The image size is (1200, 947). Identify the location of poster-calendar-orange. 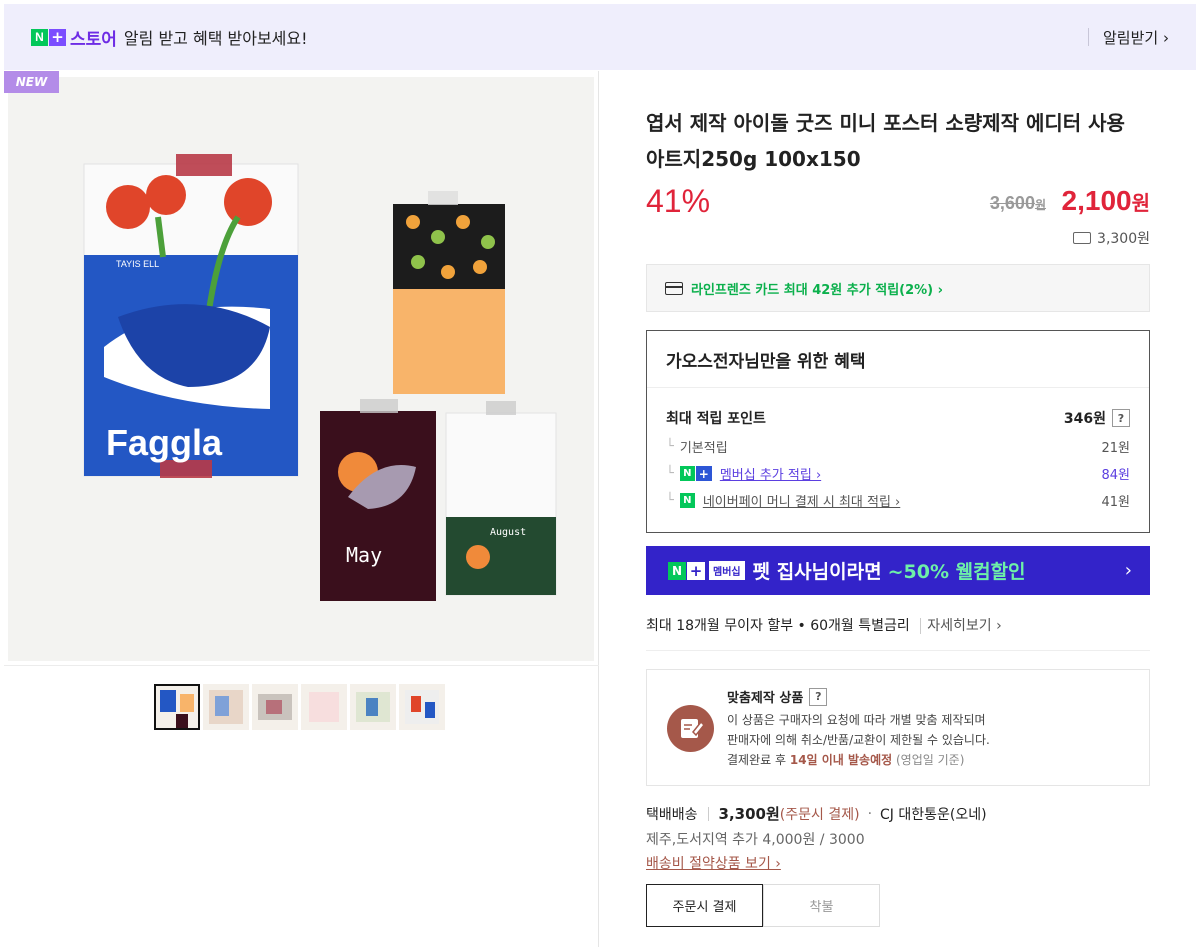
(449, 292).